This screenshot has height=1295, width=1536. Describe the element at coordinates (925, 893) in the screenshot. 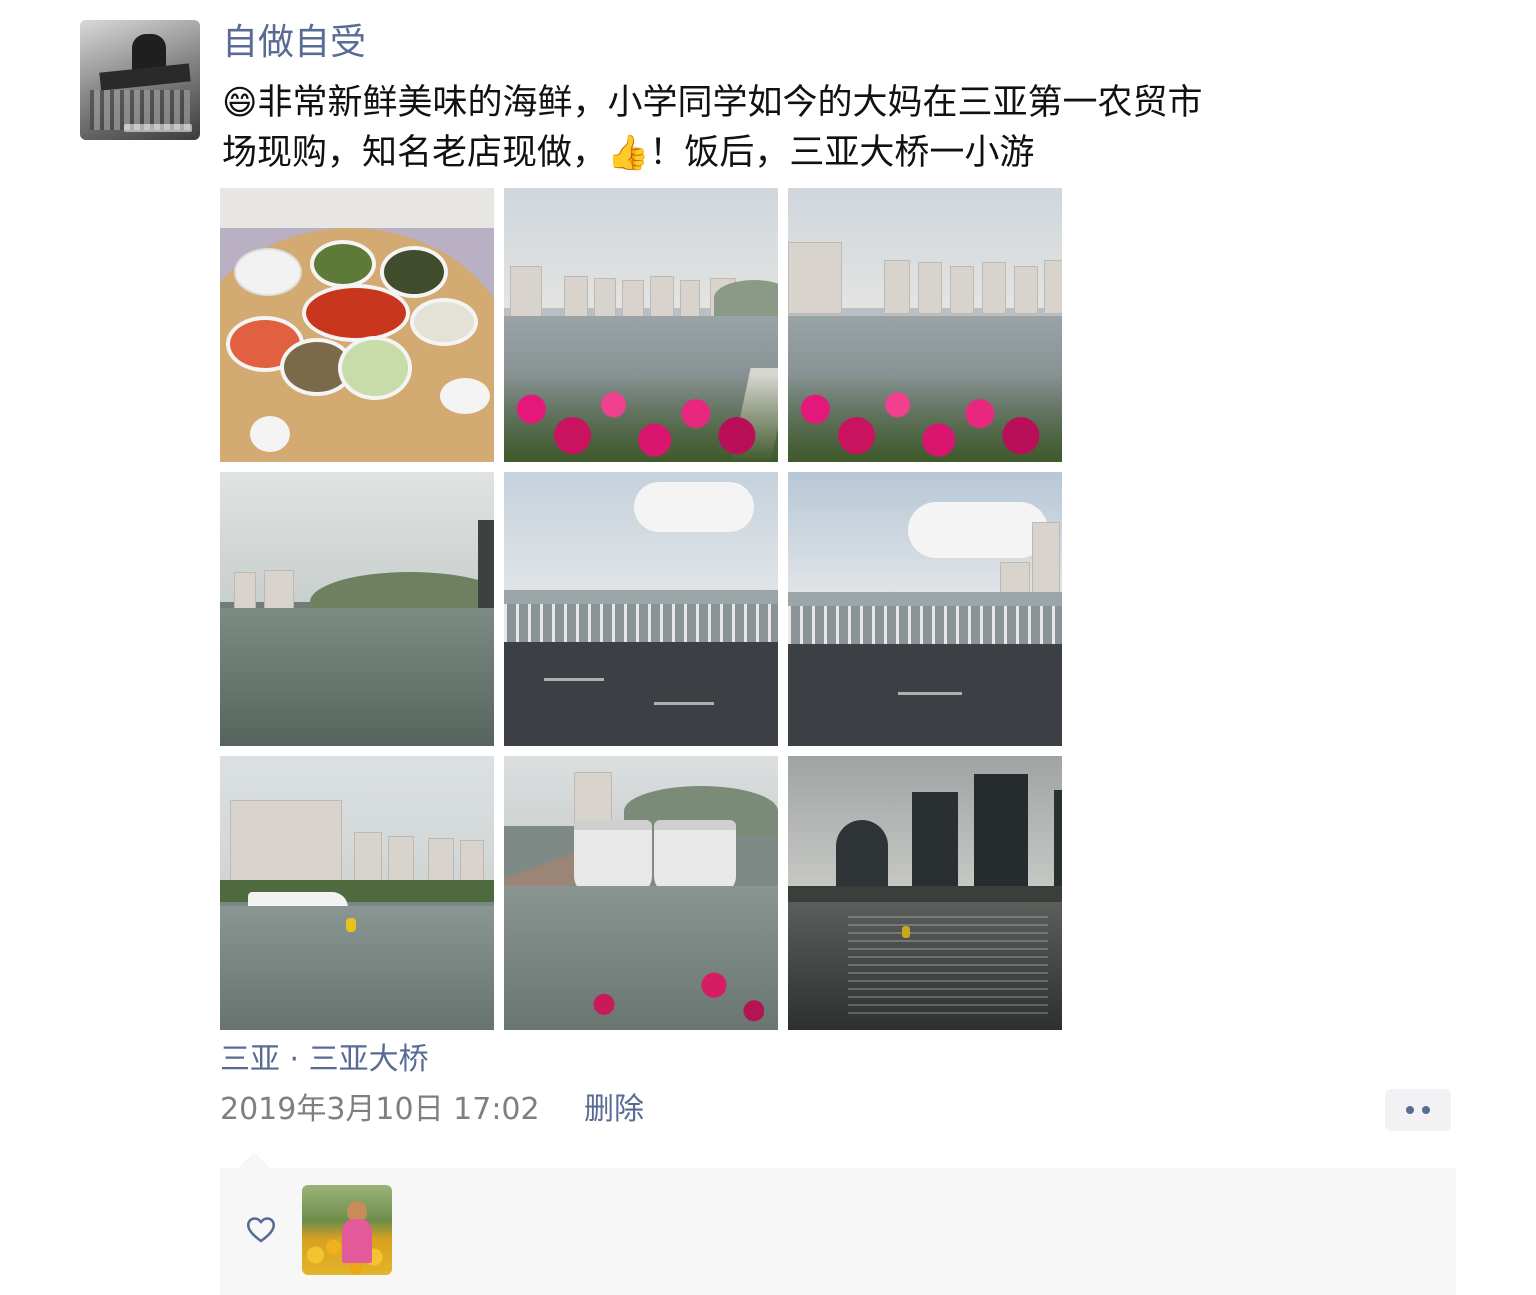

I see `photo-evening-towers` at that location.